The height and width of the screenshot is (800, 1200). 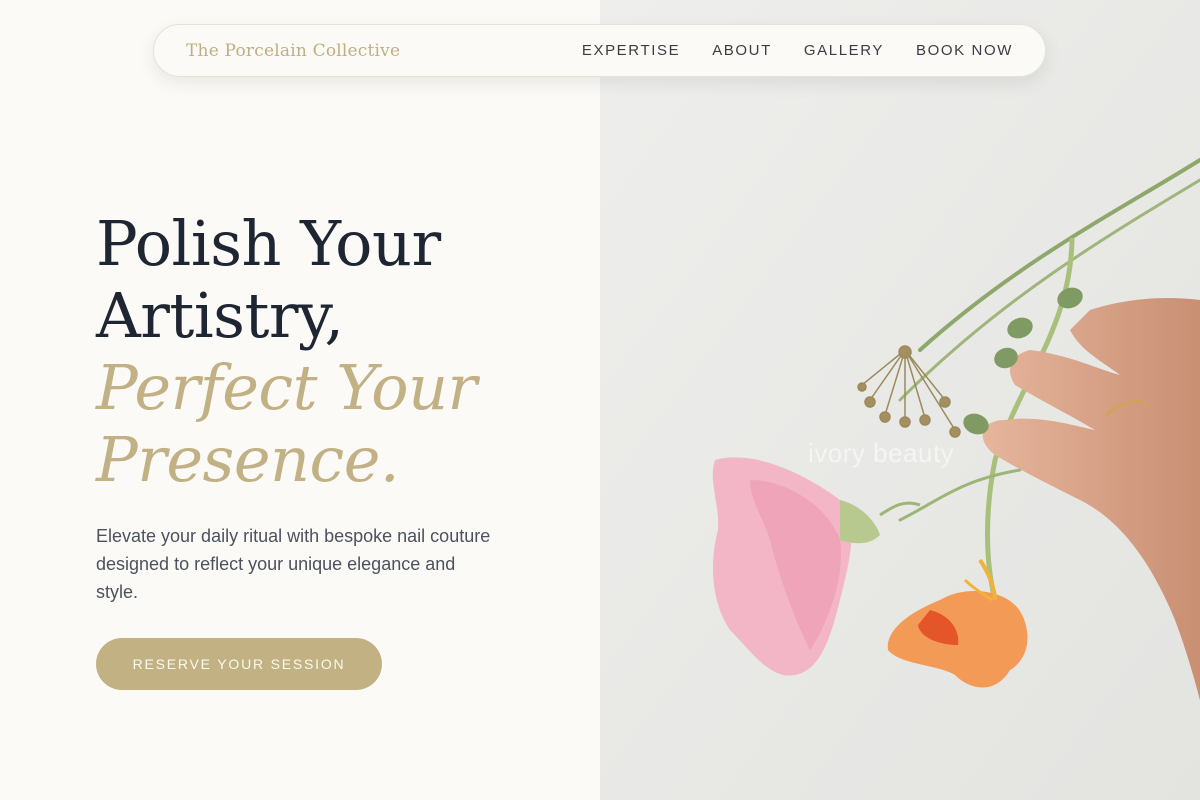 What do you see at coordinates (268, 243) in the screenshot?
I see `headline-line-1: Polish Your` at bounding box center [268, 243].